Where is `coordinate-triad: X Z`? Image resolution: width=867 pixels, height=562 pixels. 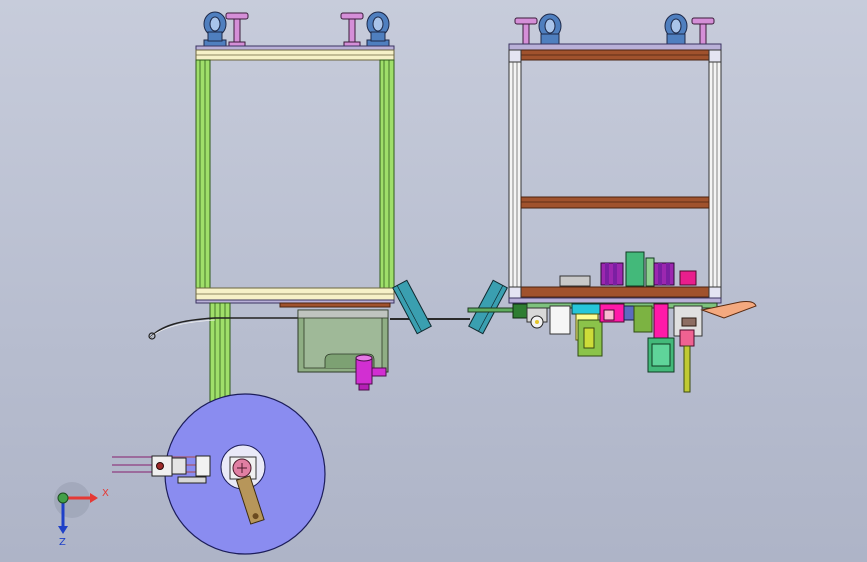 coordinate-triad: X Z is located at coordinates (81, 515).